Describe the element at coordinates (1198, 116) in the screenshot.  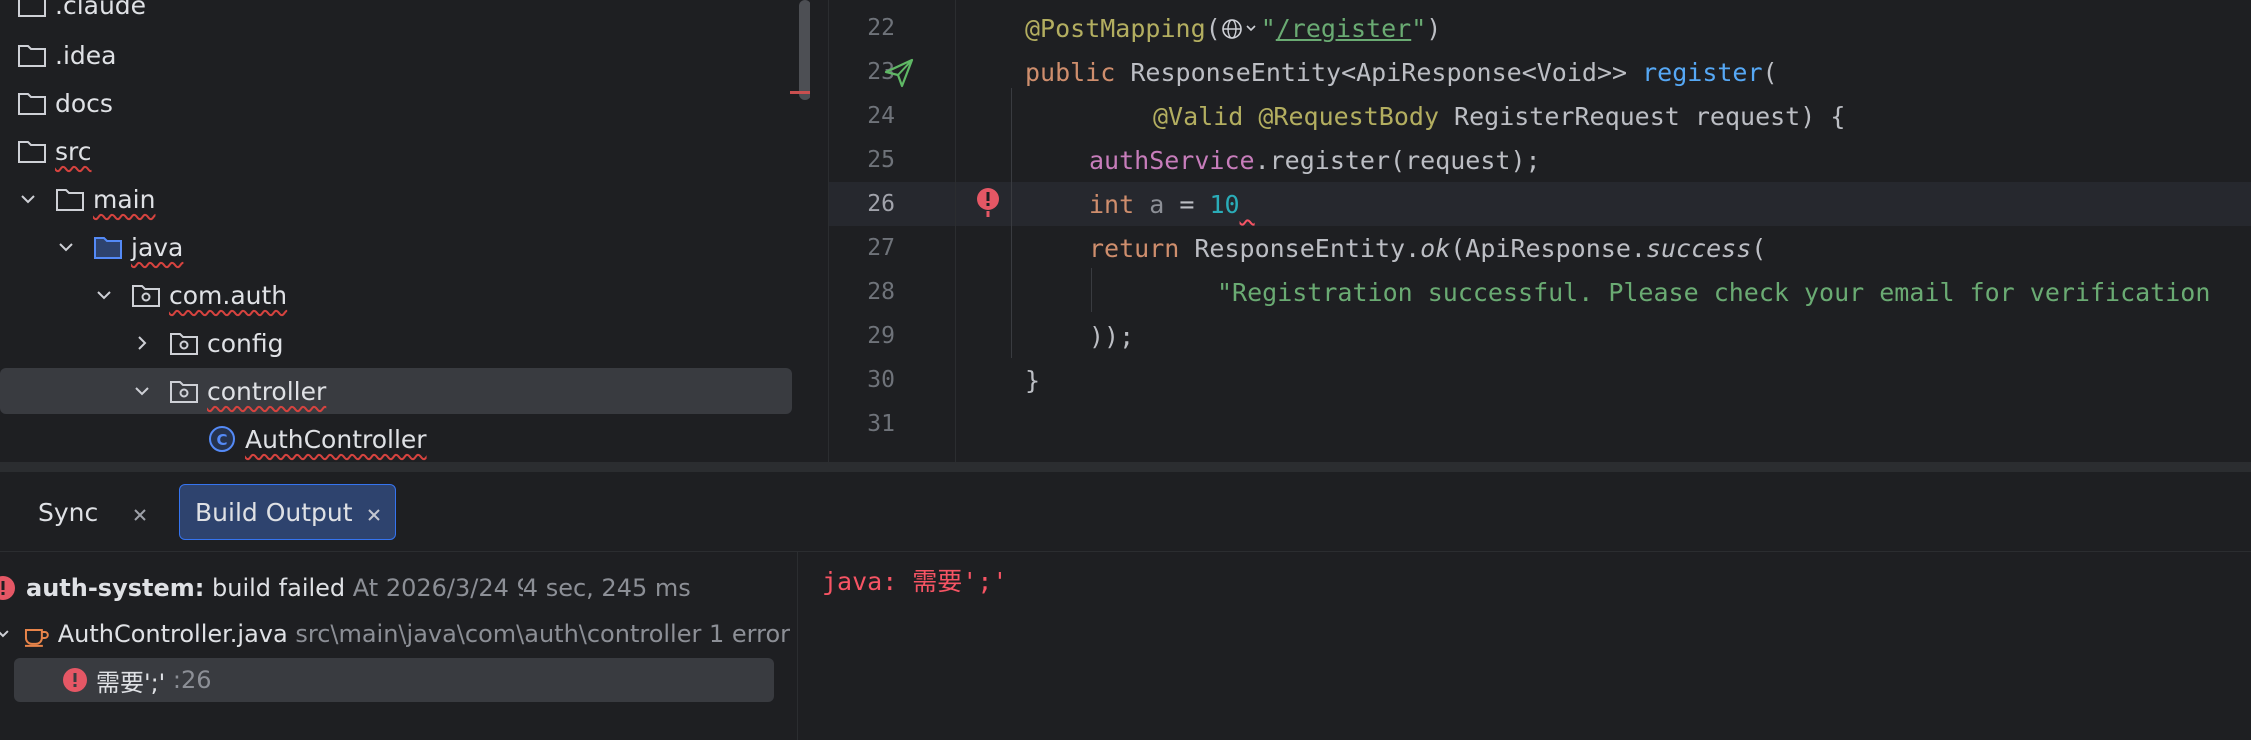
I see `code-token: @Valid` at that location.